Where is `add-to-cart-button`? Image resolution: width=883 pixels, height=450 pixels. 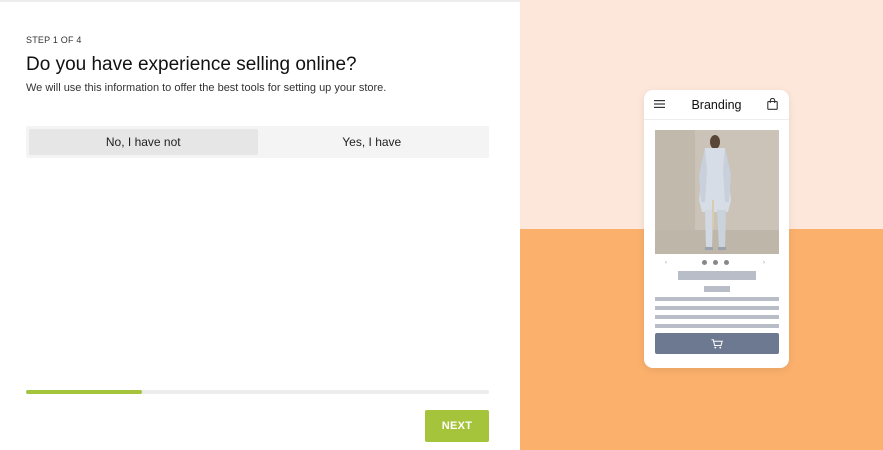 add-to-cart-button is located at coordinates (717, 343).